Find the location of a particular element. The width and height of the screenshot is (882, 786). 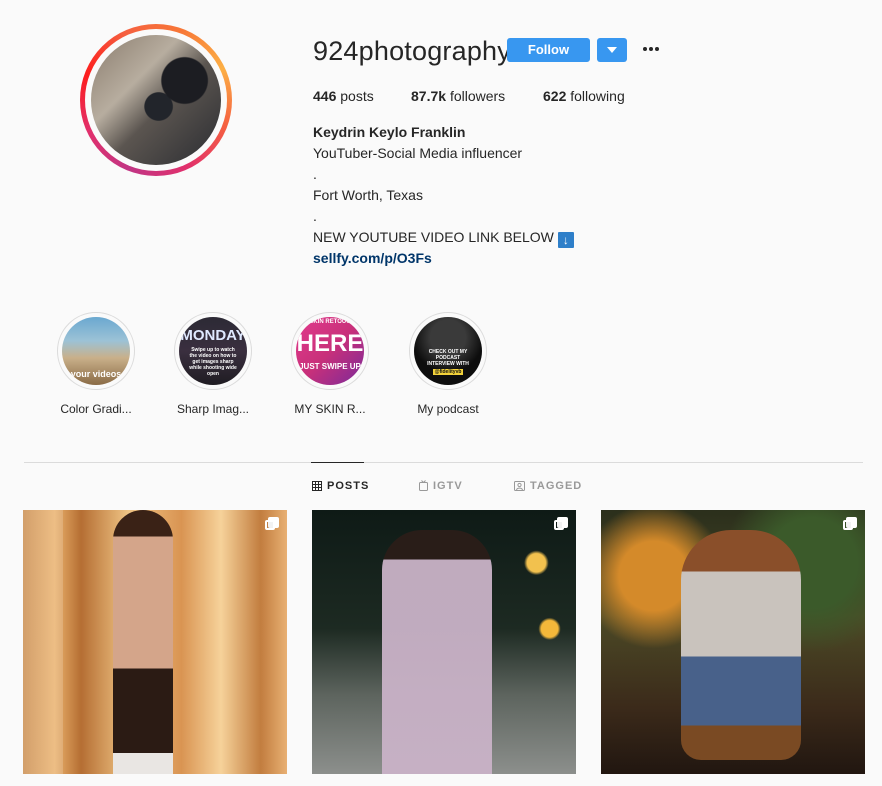

tab-tagged-label: TAGGED is located at coordinates (556, 486).